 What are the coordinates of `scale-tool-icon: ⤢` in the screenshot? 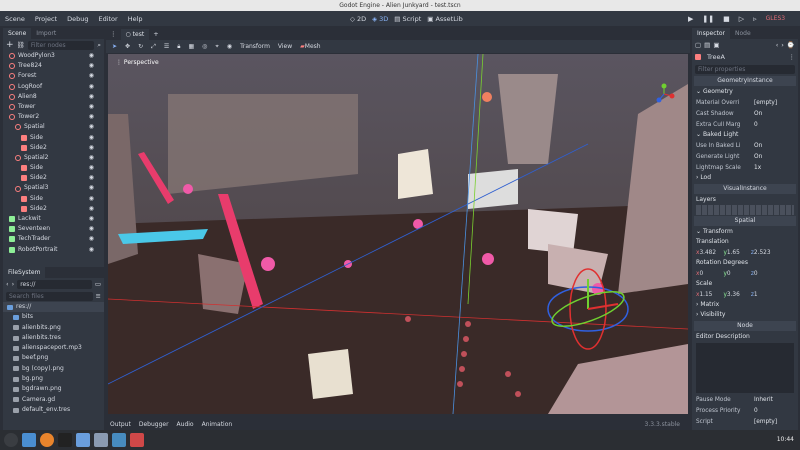 It's located at (153, 47).